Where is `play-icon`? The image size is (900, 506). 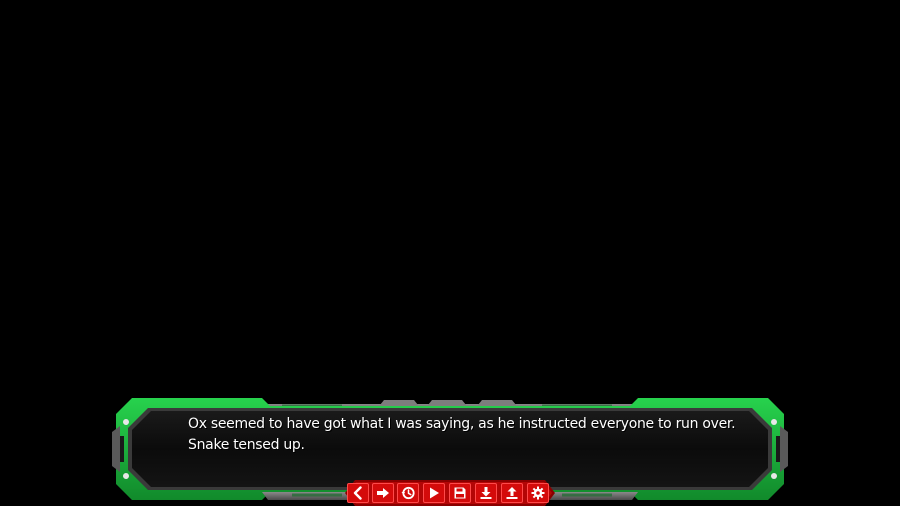
play-icon is located at coordinates (434, 493).